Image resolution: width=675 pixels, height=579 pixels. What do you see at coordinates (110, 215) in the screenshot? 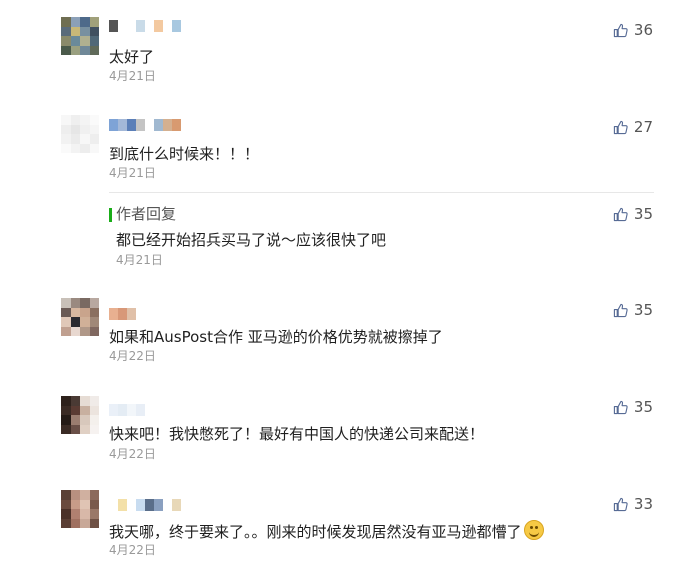
I see `reply-marker` at bounding box center [110, 215].